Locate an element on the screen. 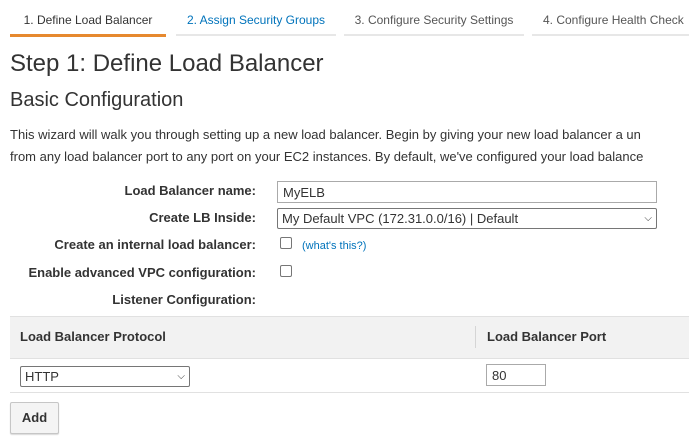 The height and width of the screenshot is (445, 689). load-balancer-name-input is located at coordinates (467, 192).